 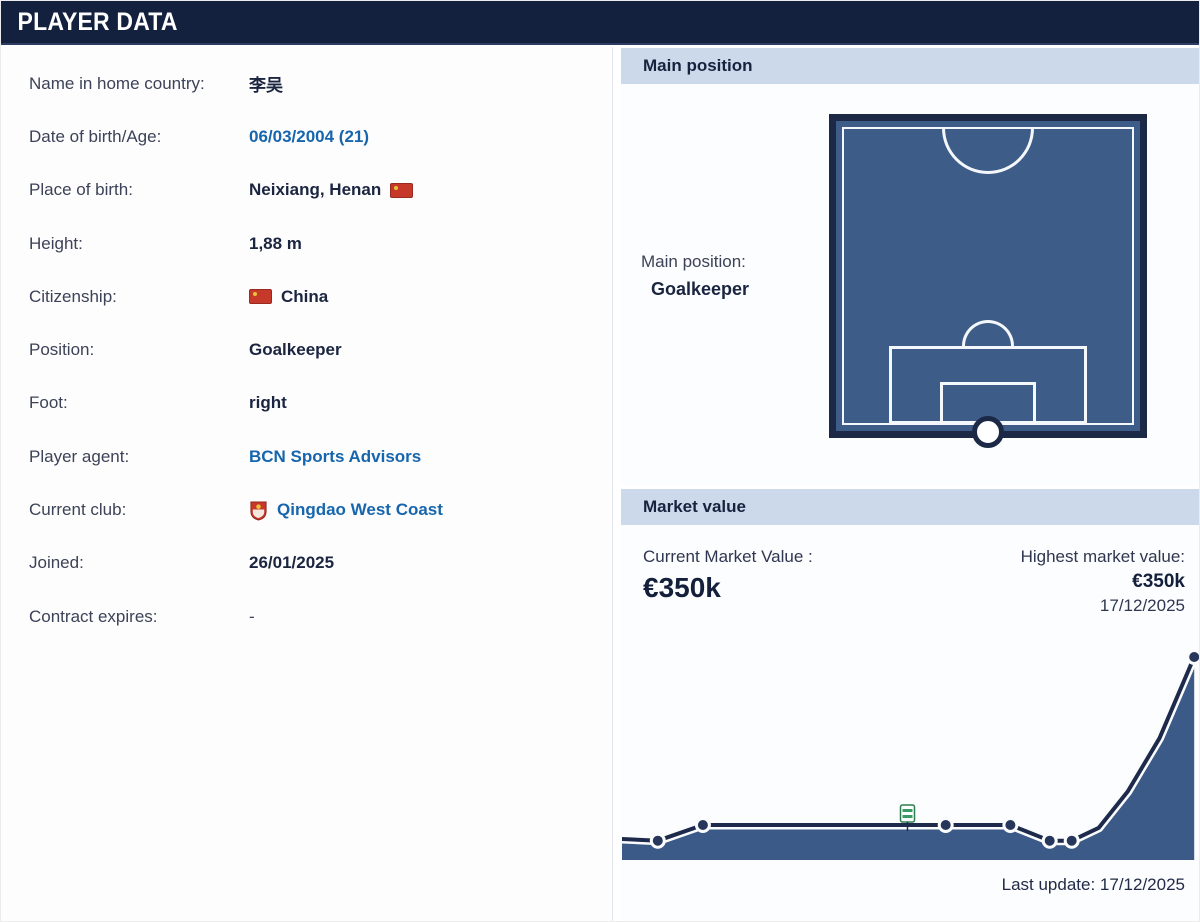 I want to click on current-market-value: €350k, so click(x=682, y=587).